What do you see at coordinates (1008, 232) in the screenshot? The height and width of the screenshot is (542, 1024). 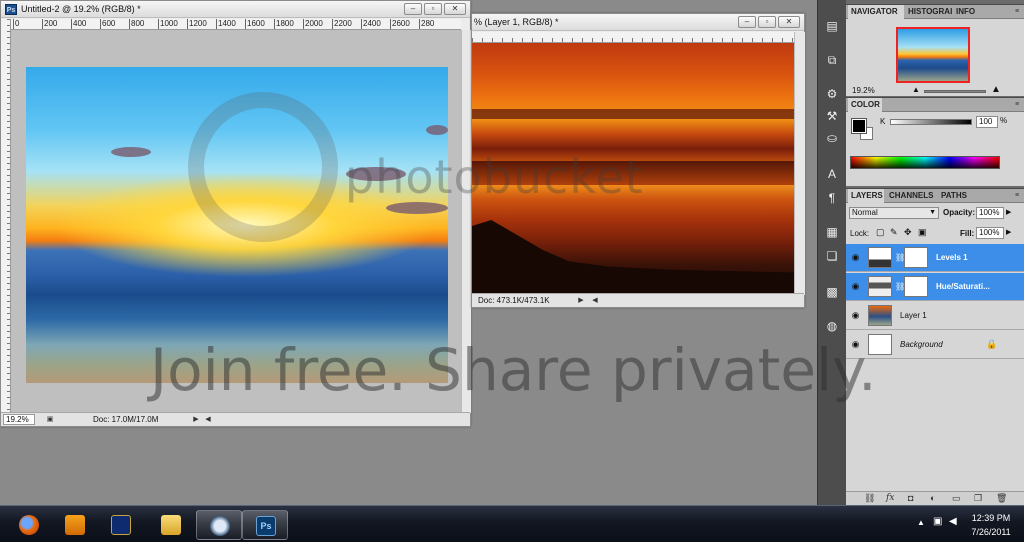 I see `fill-arrow-icon: ▶` at bounding box center [1008, 232].